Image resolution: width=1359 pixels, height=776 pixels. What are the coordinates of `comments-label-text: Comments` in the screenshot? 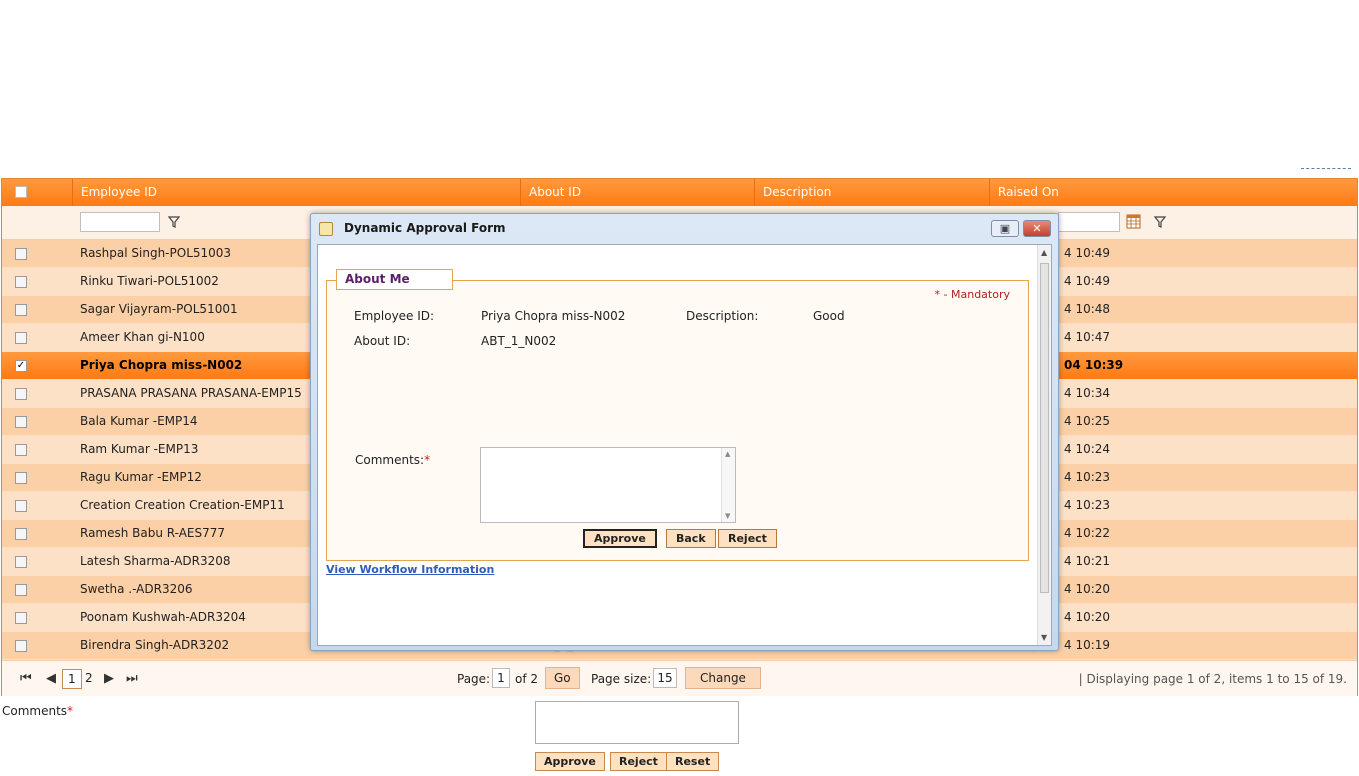 It's located at (35, 711).